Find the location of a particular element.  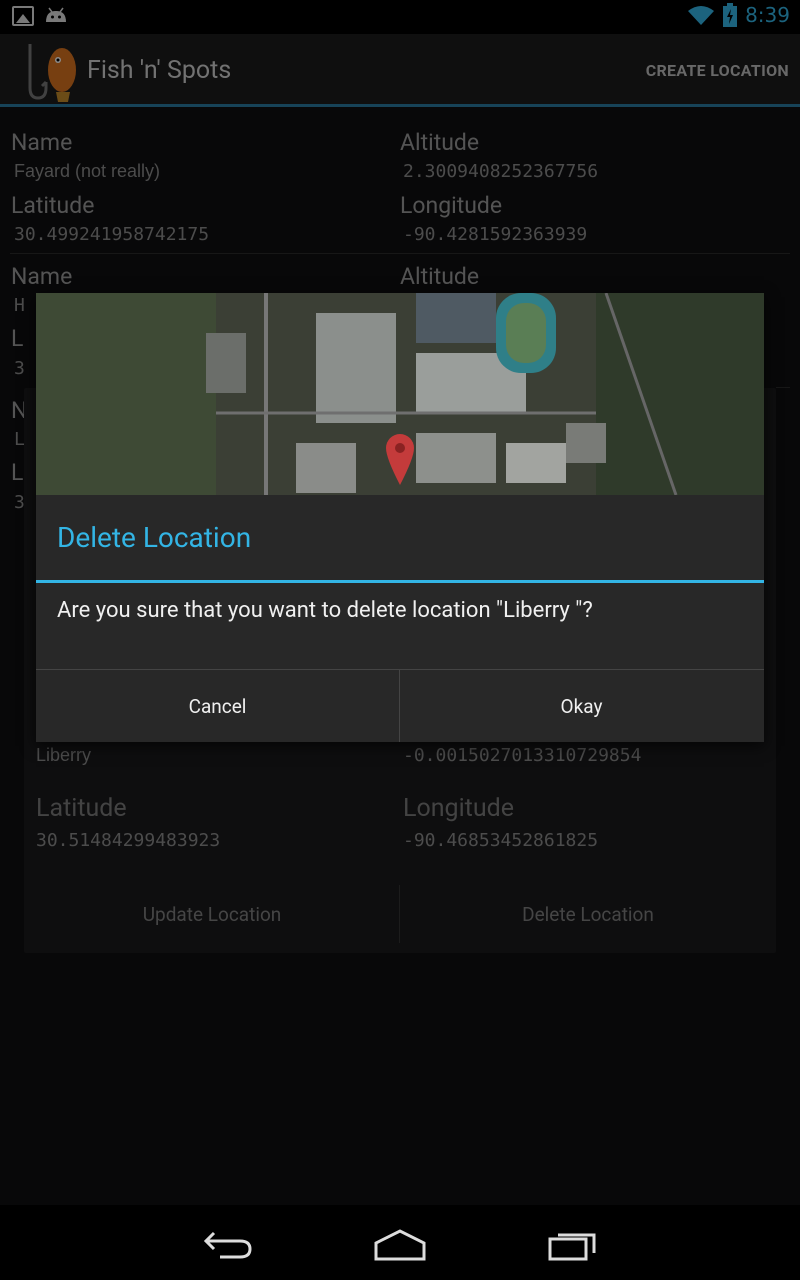

dialog-button-row: Cancel Okay is located at coordinates (400, 705).